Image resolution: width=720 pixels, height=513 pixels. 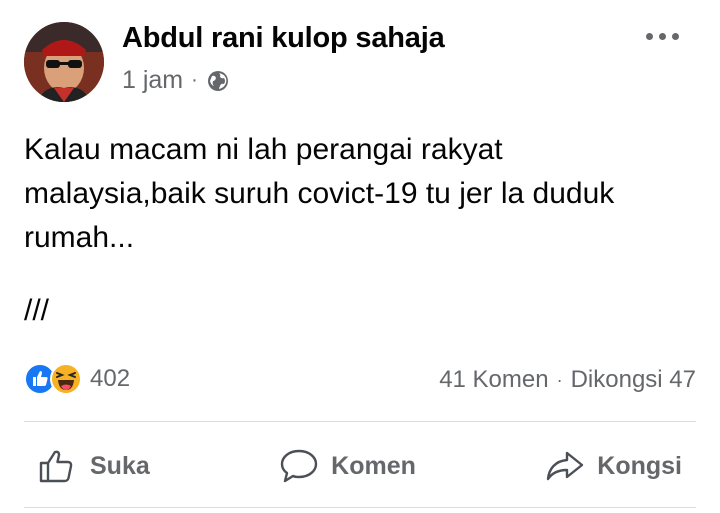 What do you see at coordinates (666, 36) in the screenshot?
I see `more-options-icon` at bounding box center [666, 36].